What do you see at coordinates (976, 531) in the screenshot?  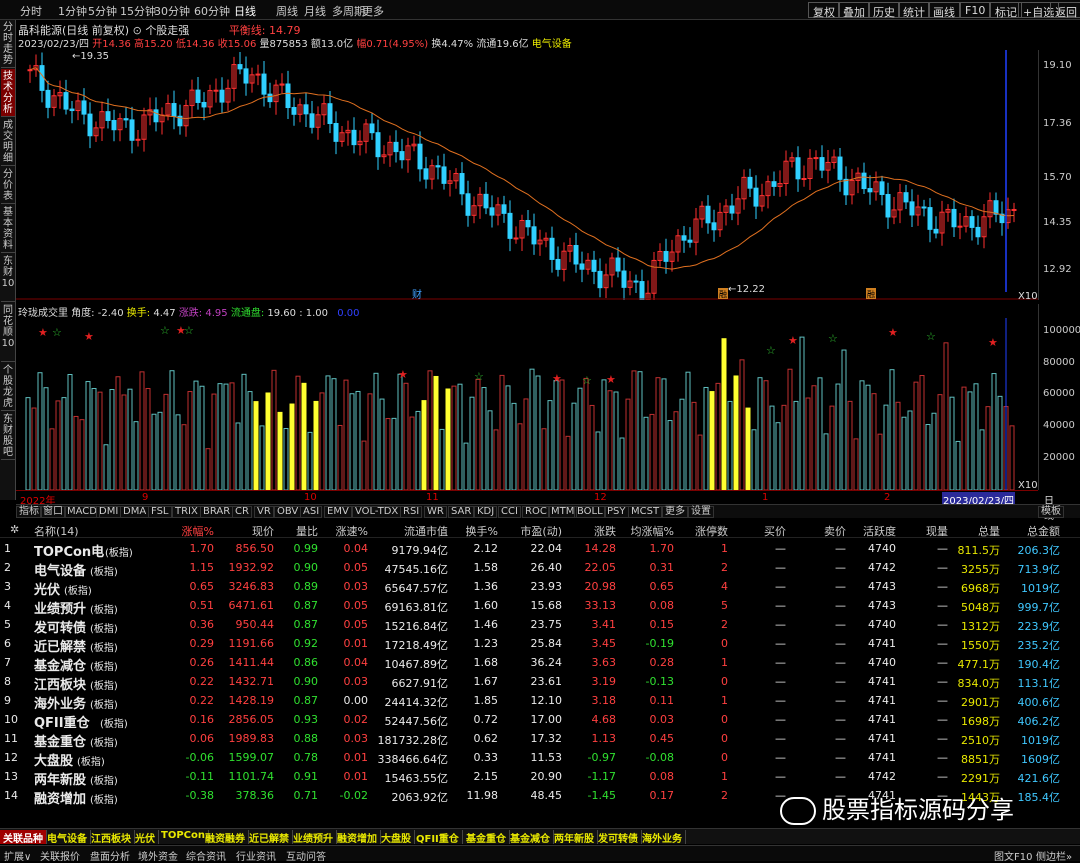 I see `column-header-vol: 总量` at bounding box center [976, 531].